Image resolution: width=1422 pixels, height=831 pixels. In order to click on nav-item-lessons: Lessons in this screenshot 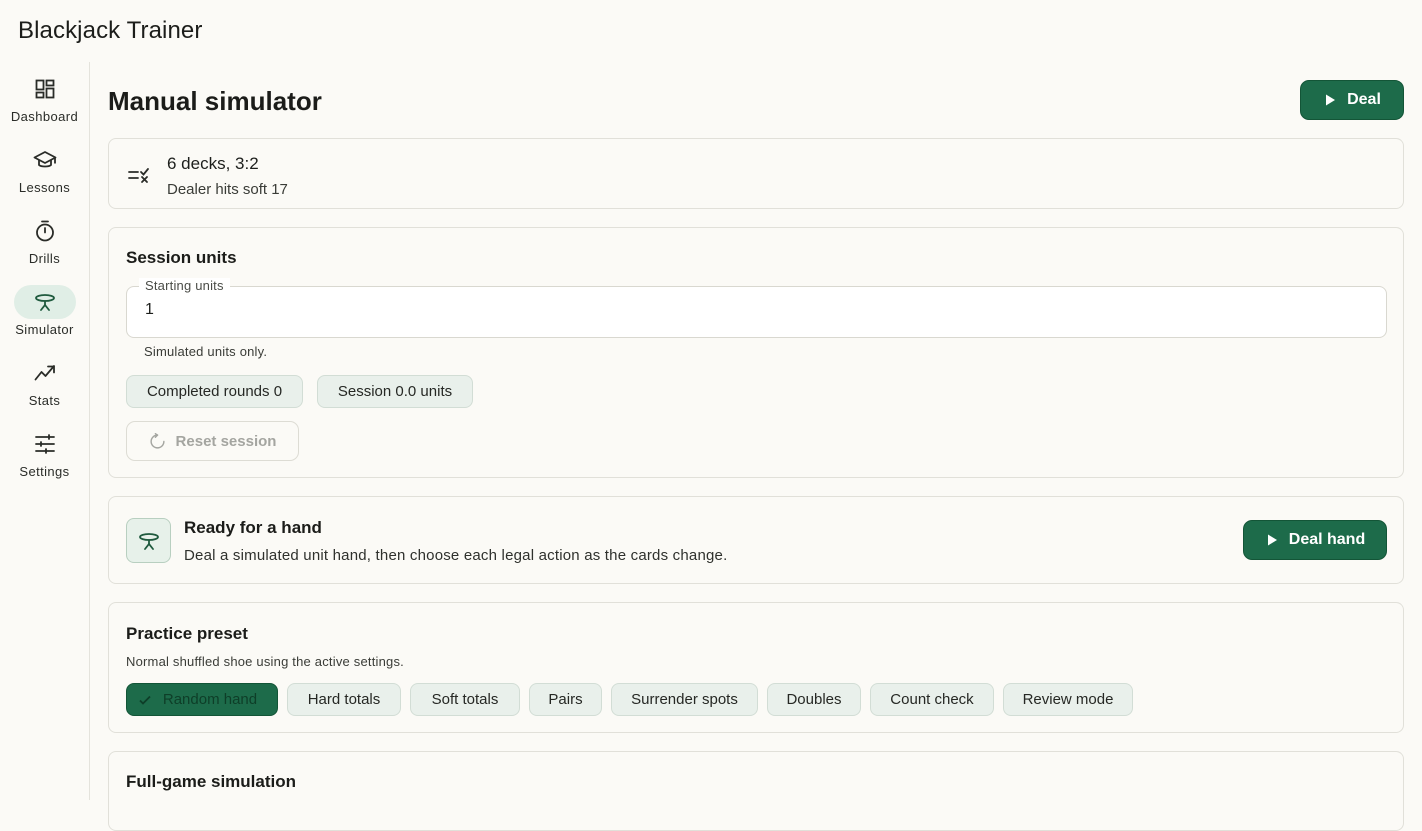, I will do `click(44, 176)`.